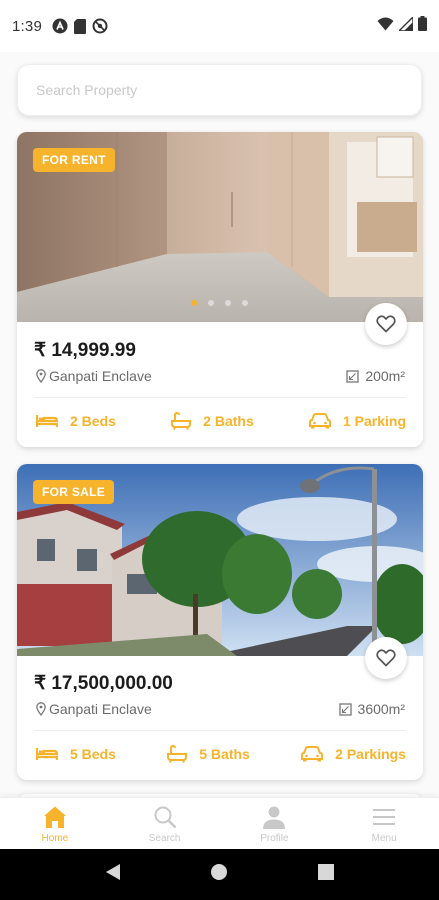 The height and width of the screenshot is (900, 439). I want to click on nav-profile: Profile, so click(275, 823).